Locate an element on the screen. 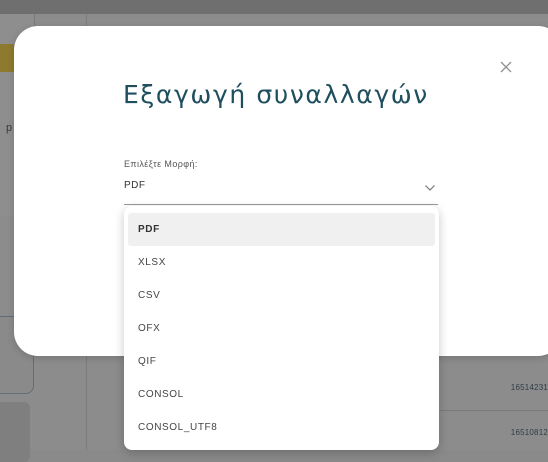 The height and width of the screenshot is (462, 548). format-option-consol: CONSOL is located at coordinates (281, 394).